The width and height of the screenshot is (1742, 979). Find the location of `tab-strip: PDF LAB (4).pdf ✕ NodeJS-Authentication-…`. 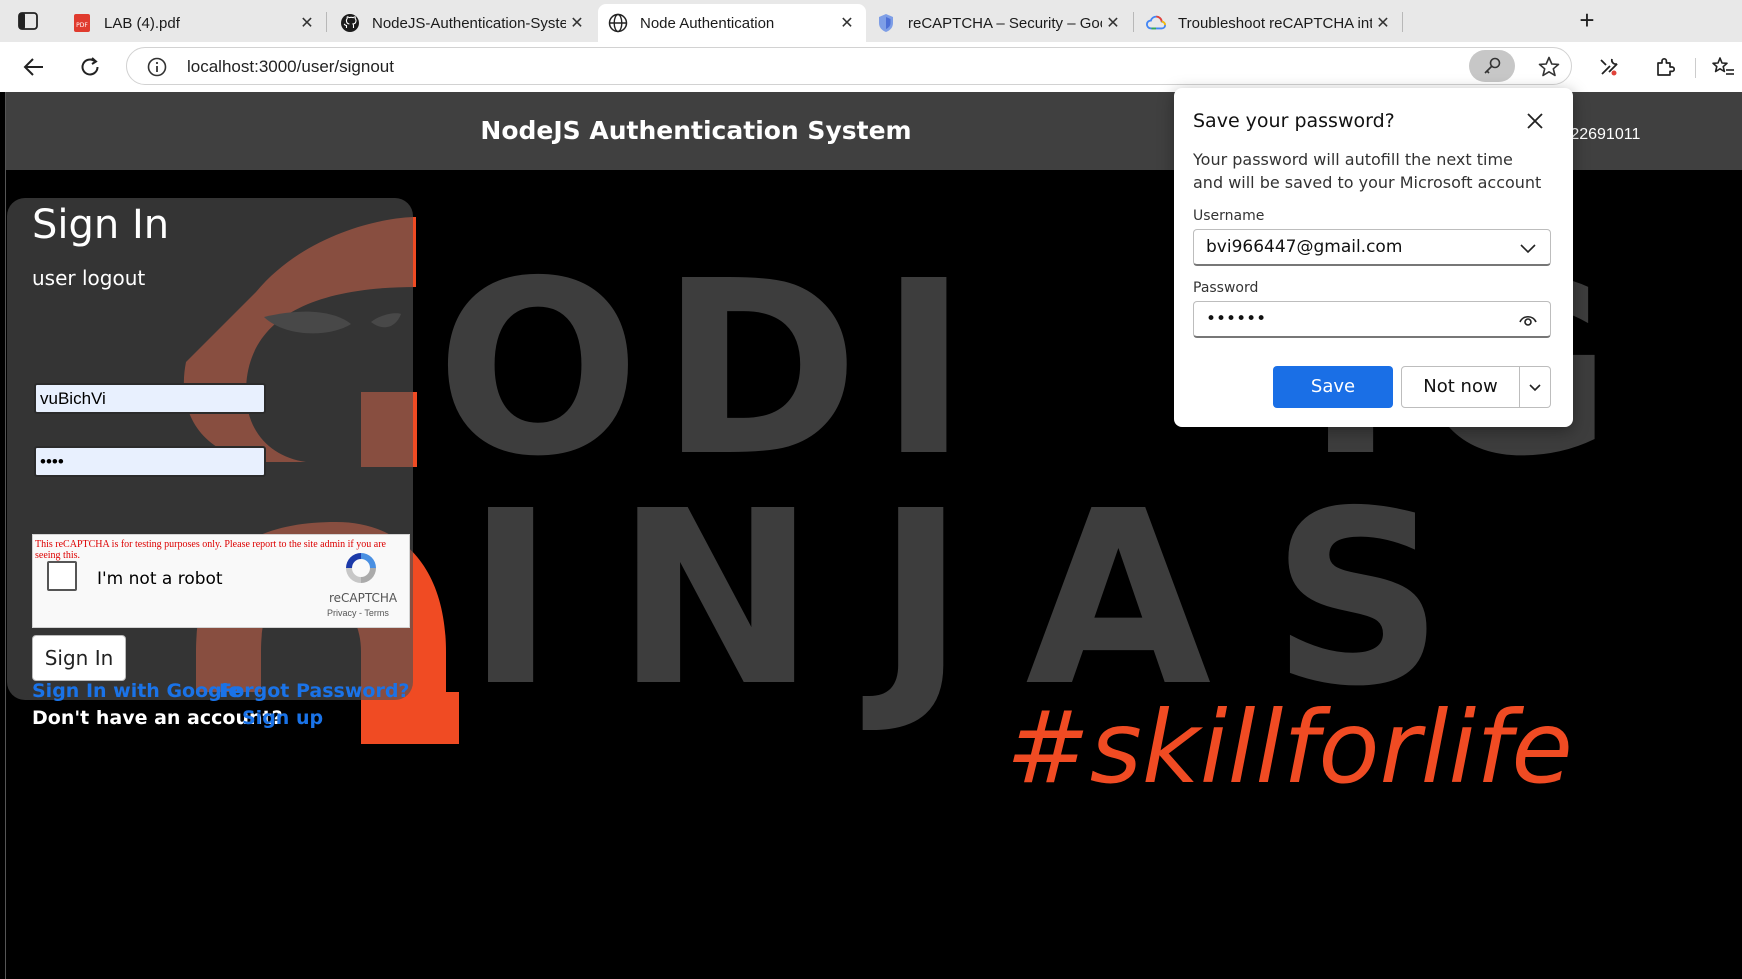

tab-strip: PDF LAB (4).pdf ✕ NodeJS-Authentication-… is located at coordinates (871, 21).